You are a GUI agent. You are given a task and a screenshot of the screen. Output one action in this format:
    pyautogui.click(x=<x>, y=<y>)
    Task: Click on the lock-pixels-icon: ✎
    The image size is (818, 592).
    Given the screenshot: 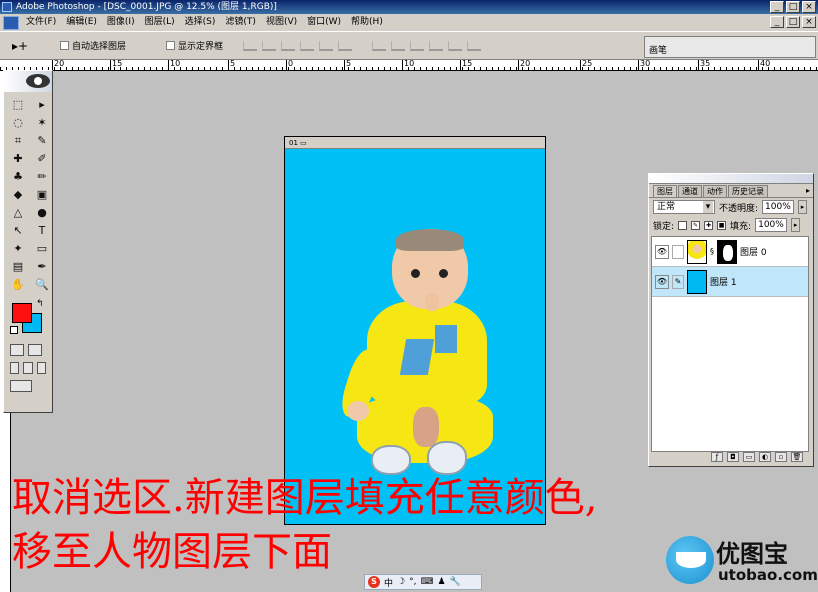 What is the action you would take?
    pyautogui.click(x=696, y=225)
    